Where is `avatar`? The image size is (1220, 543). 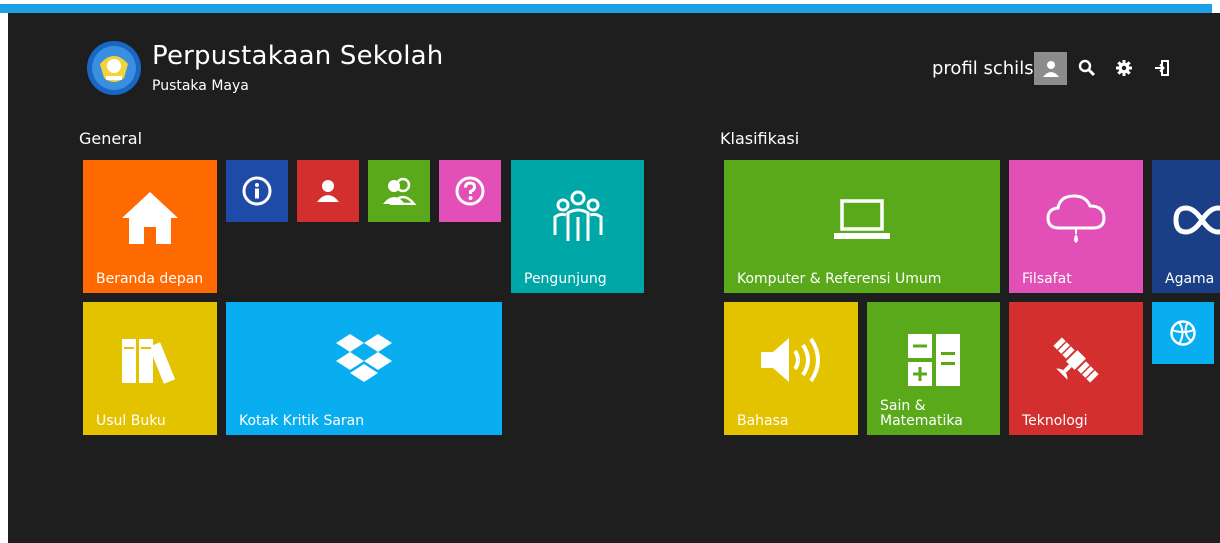 avatar is located at coordinates (1050, 68).